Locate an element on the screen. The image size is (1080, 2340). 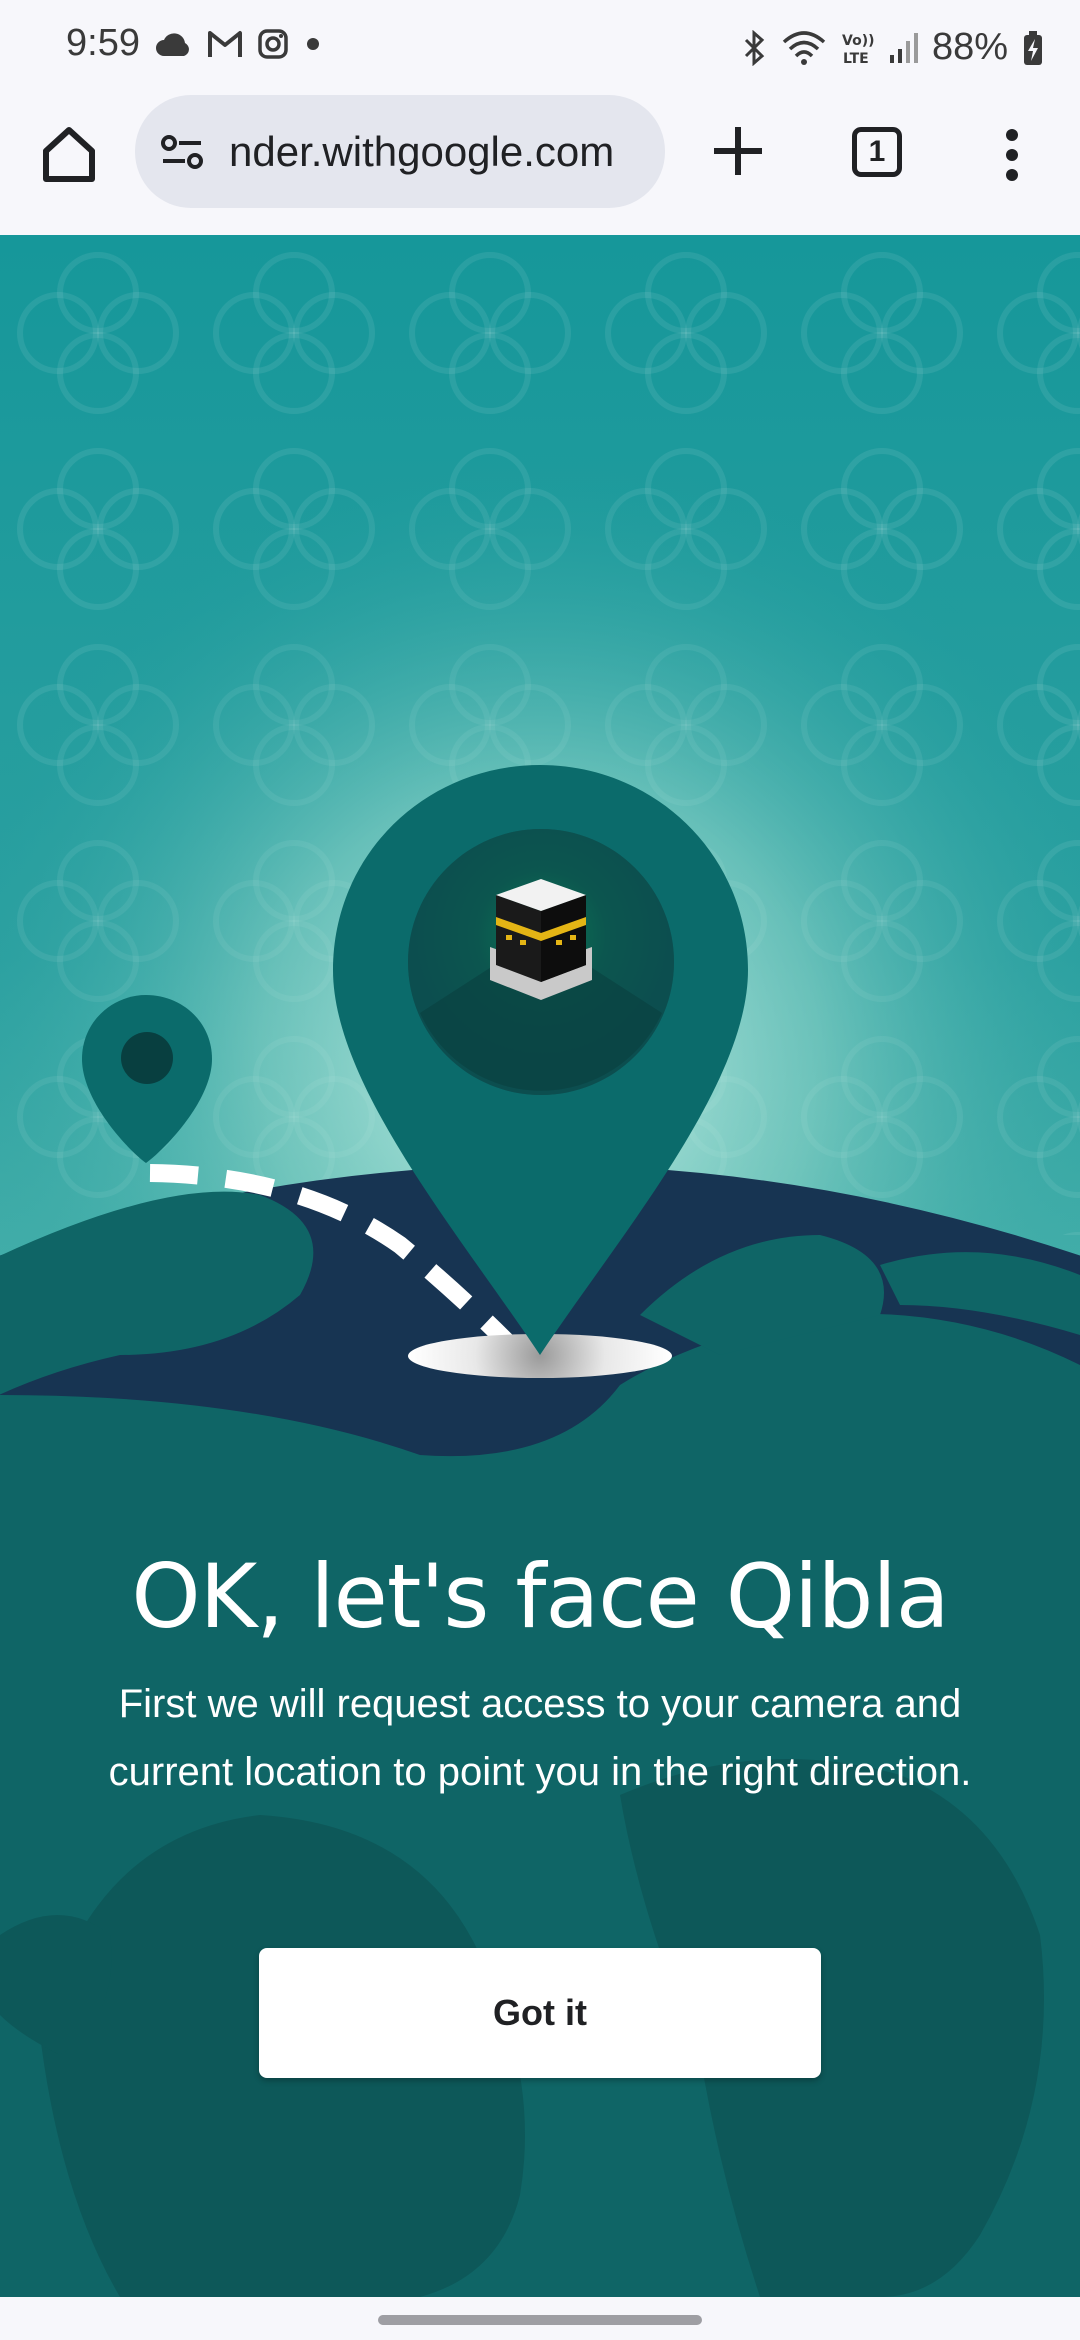
dot-icon is located at coordinates (313, 44).